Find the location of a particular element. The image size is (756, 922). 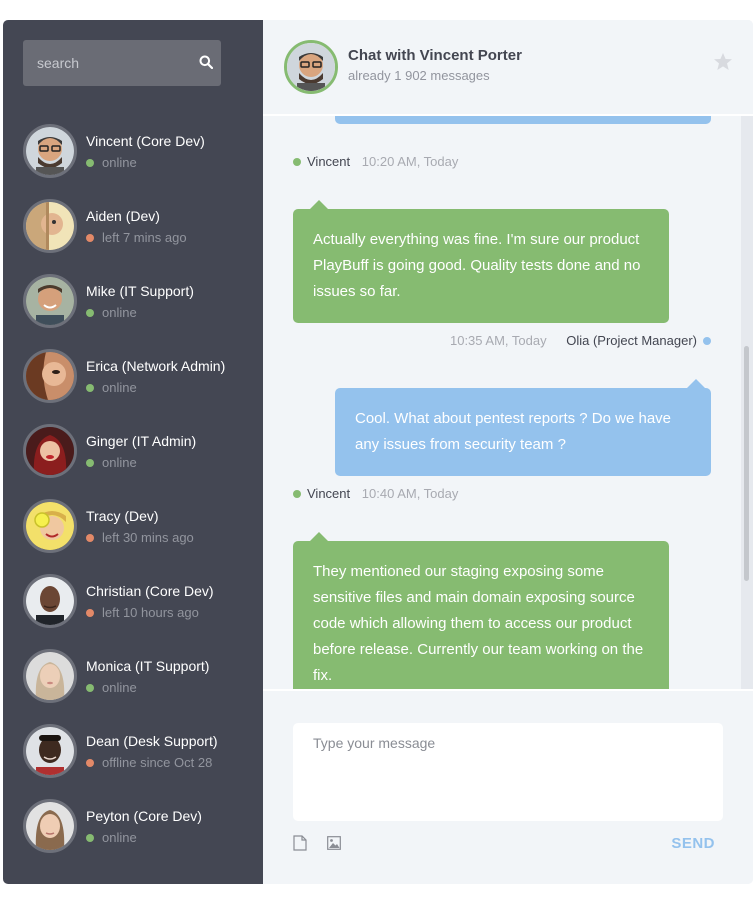

message-composer: SEND is located at coordinates (508, 788).